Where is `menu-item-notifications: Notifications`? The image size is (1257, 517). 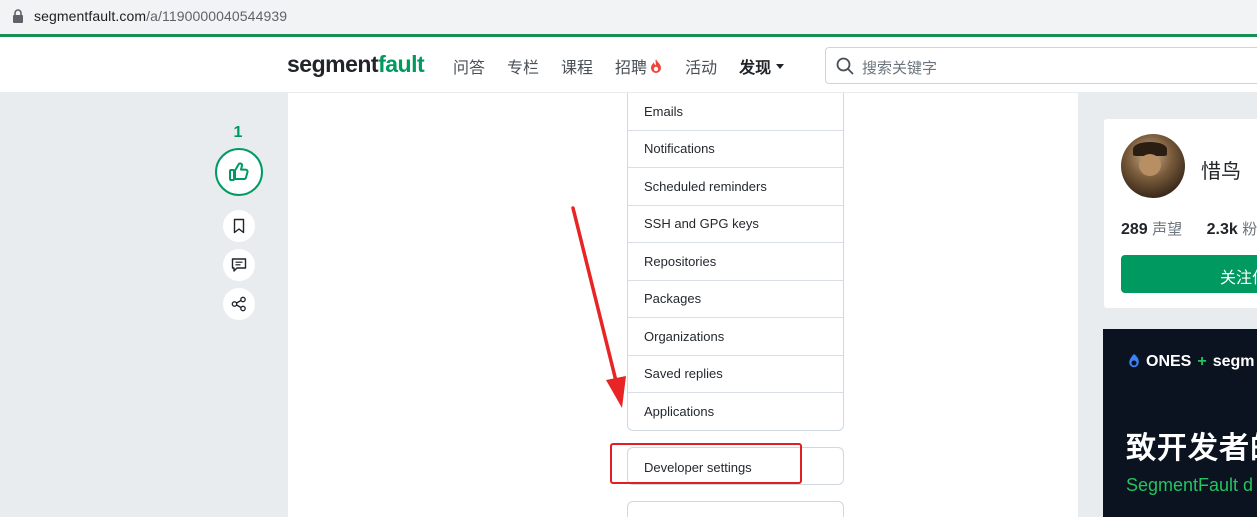
menu-item-notifications: Notifications is located at coordinates (735, 149).